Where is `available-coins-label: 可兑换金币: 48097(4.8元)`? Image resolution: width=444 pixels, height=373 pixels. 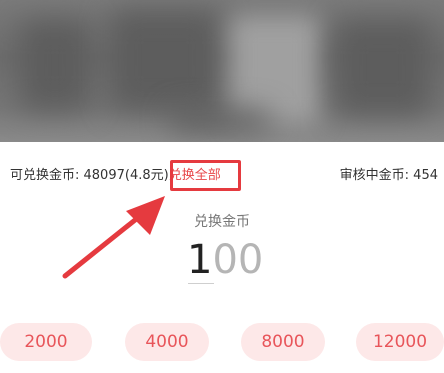 available-coins-label: 可兑换金币: 48097(4.8元) is located at coordinates (89, 175).